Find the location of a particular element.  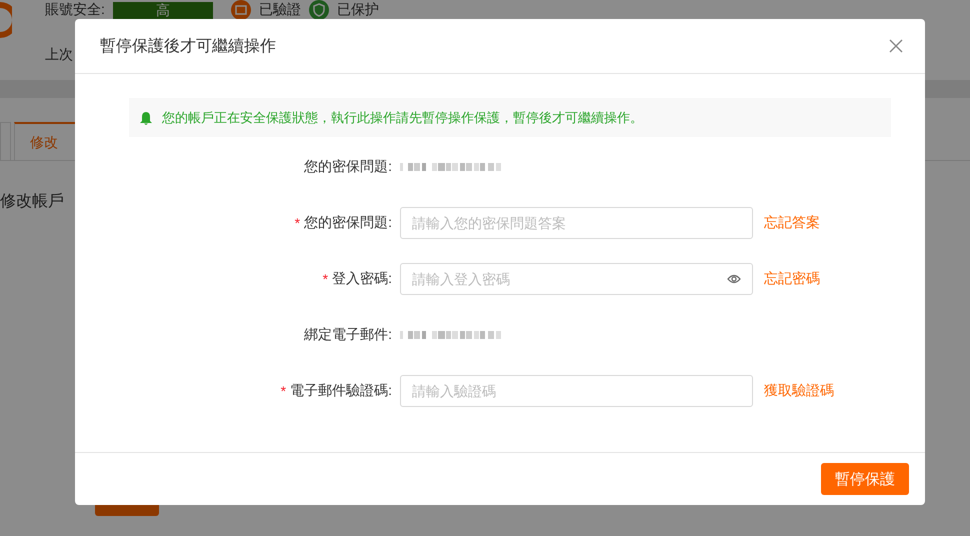

link: 獲取驗證碼 is located at coordinates (799, 391).